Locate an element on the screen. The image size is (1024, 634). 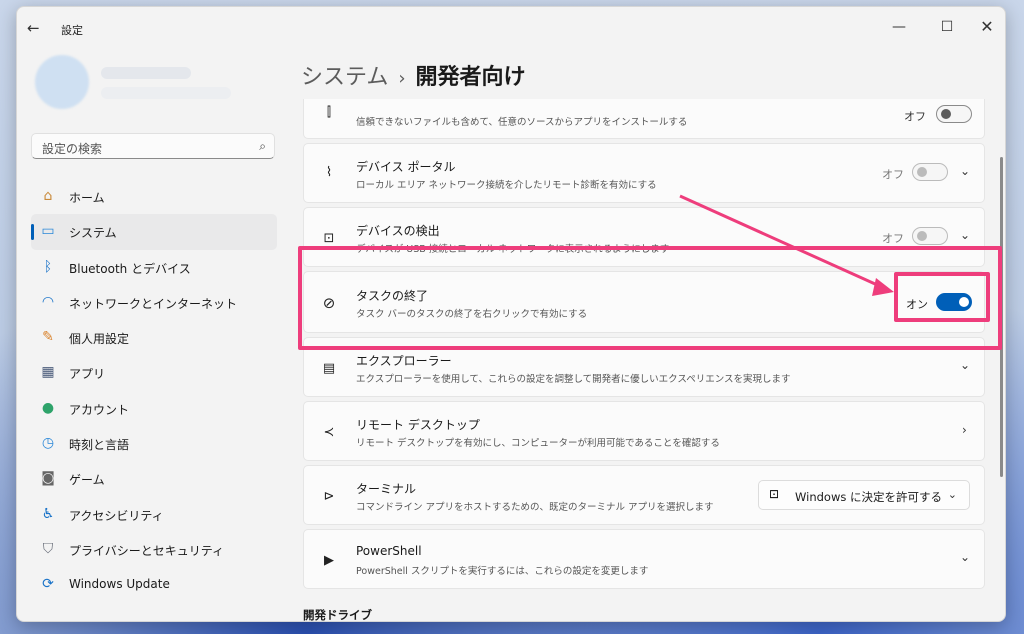
sidebar-item-label: アカウント is located at coordinates (99, 409).